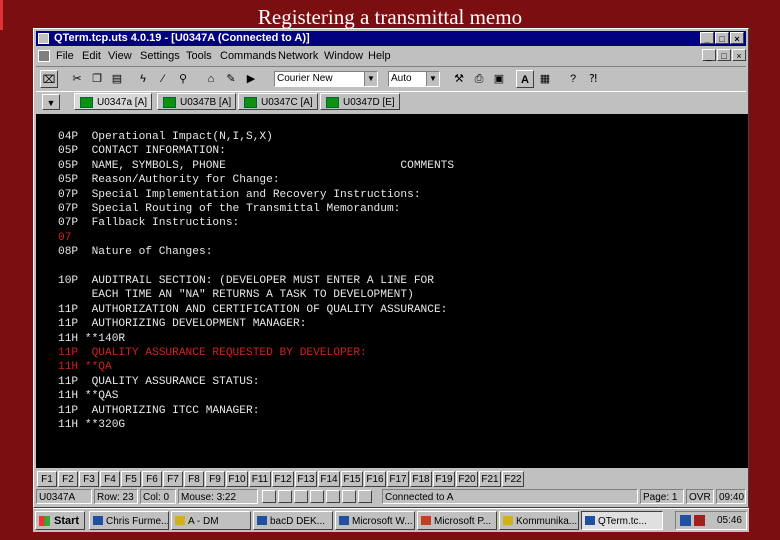 Image resolution: width=780 pixels, height=540 pixels. What do you see at coordinates (163, 79) in the screenshot?
I see `magic-wand-icon: ⁄` at bounding box center [163, 79].